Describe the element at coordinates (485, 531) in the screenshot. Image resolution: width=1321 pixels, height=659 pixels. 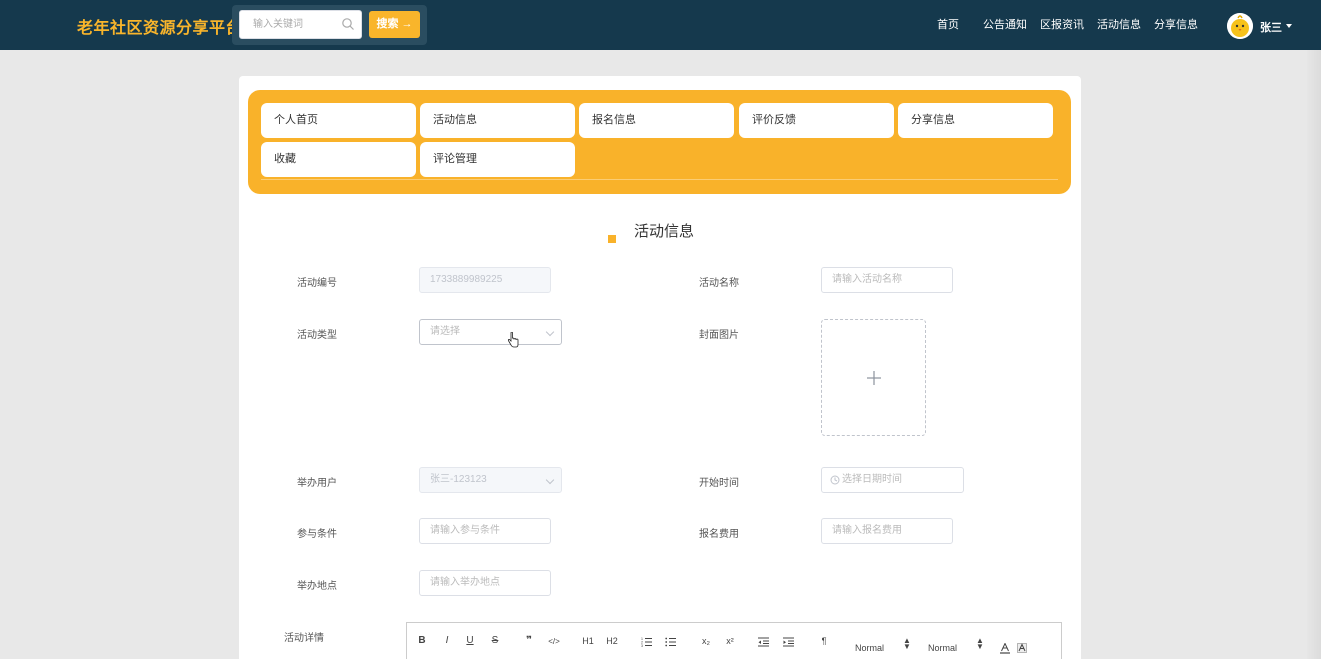
I see `conditions-field: 请输入参与条件` at that location.